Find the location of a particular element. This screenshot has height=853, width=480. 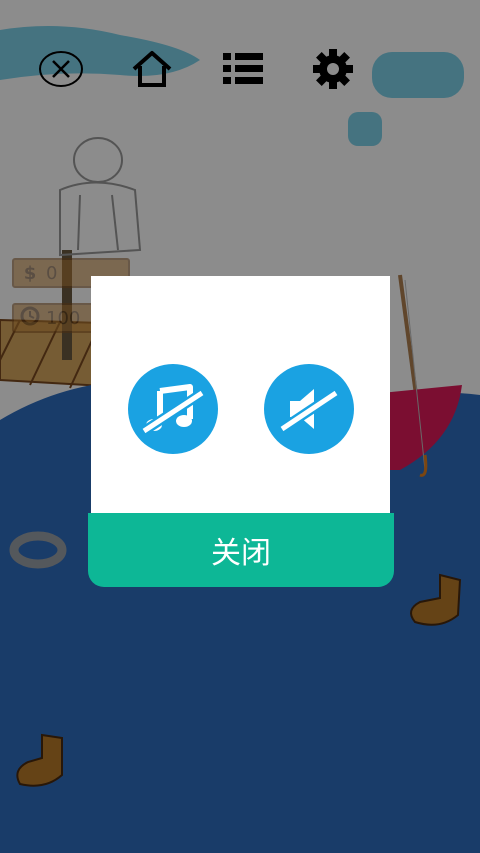

close-button: 关闭 is located at coordinates (241, 550).